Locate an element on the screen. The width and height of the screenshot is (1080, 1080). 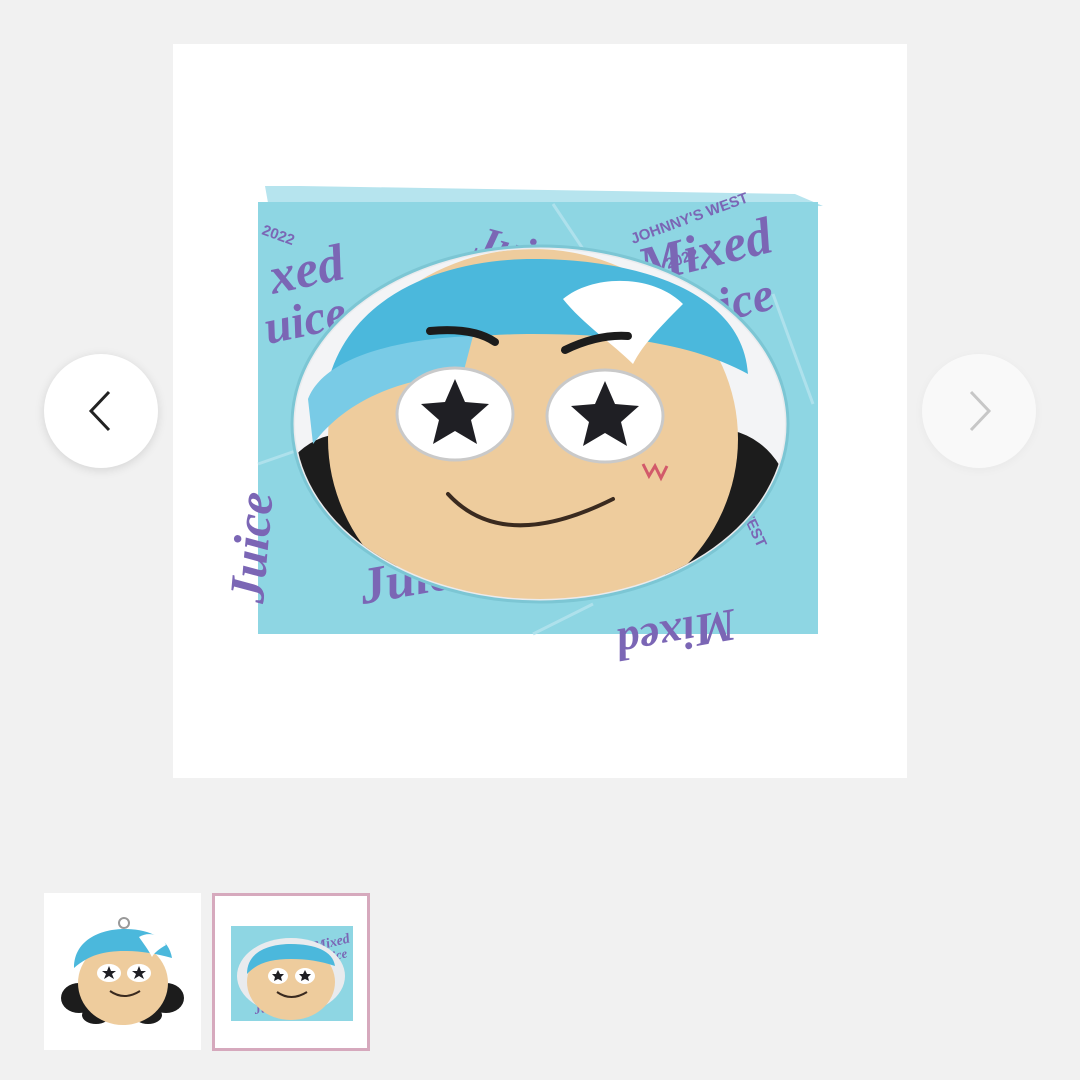
prev-image-button is located at coordinates (101, 411).